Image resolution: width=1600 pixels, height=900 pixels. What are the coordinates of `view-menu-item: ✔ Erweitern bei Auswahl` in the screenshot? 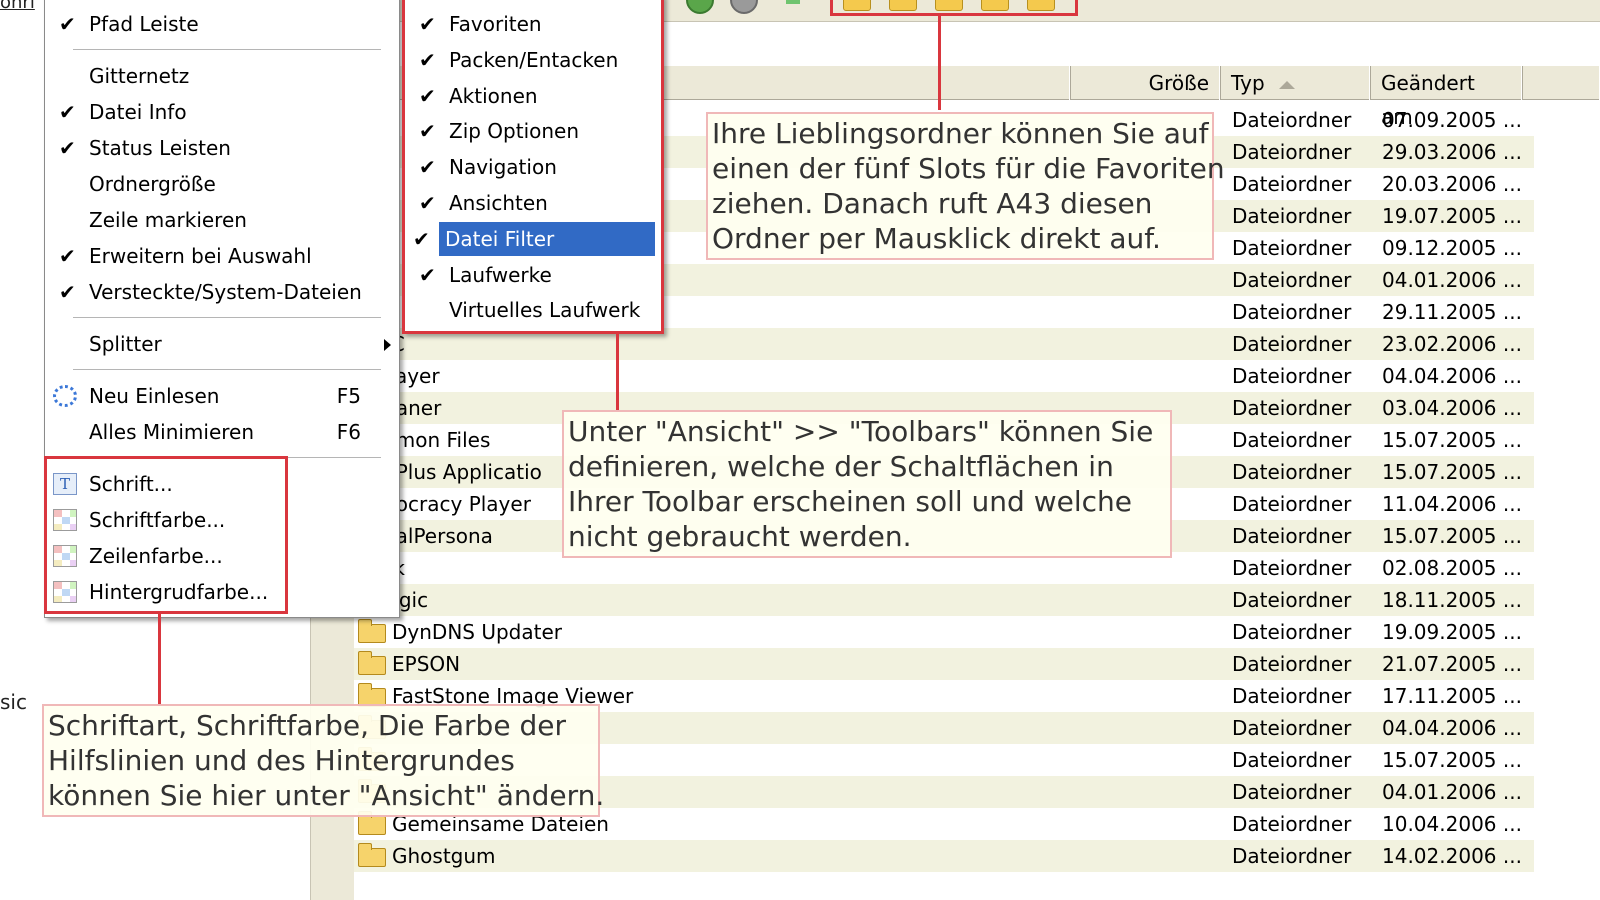 It's located at (222, 256).